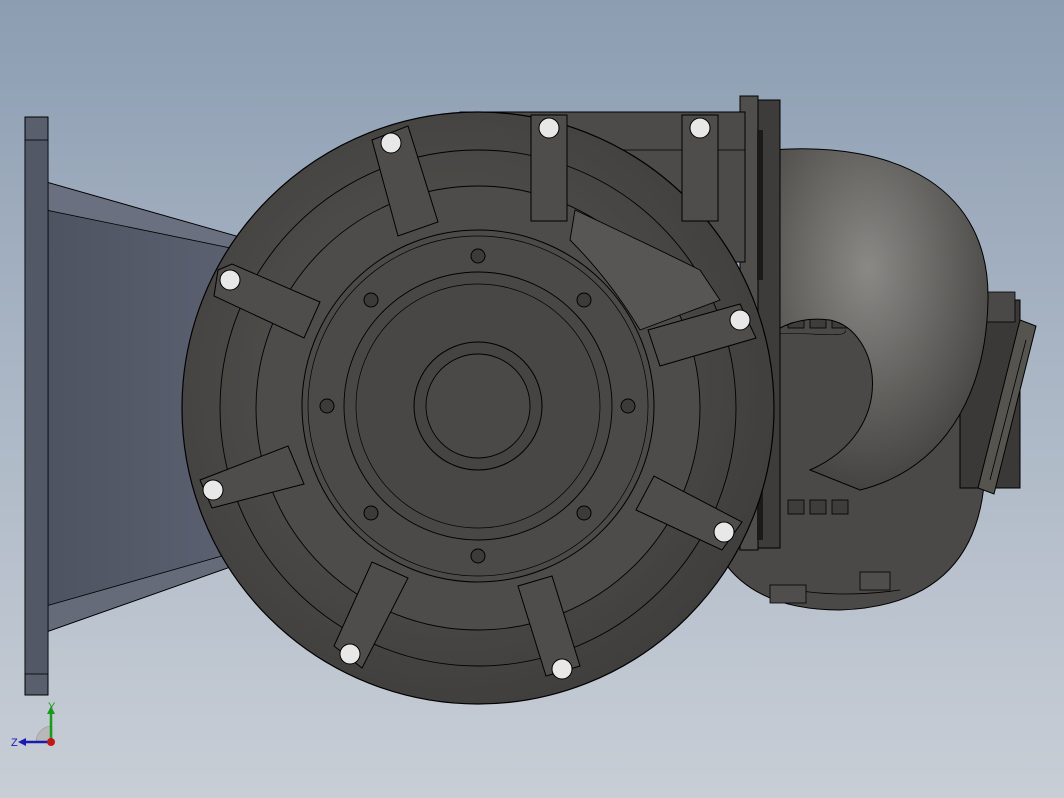 This screenshot has width=1064, height=798. What do you see at coordinates (36, 406) in the screenshot?
I see `inlet-flange` at bounding box center [36, 406].